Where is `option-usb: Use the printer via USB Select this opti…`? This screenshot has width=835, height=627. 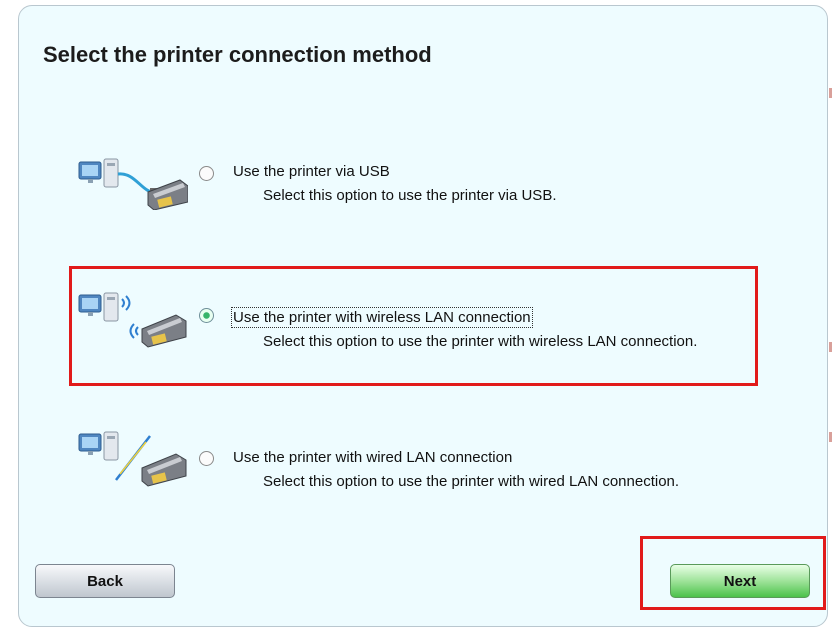 option-usb: Use the printer via USB Select this opti… is located at coordinates (417, 185).